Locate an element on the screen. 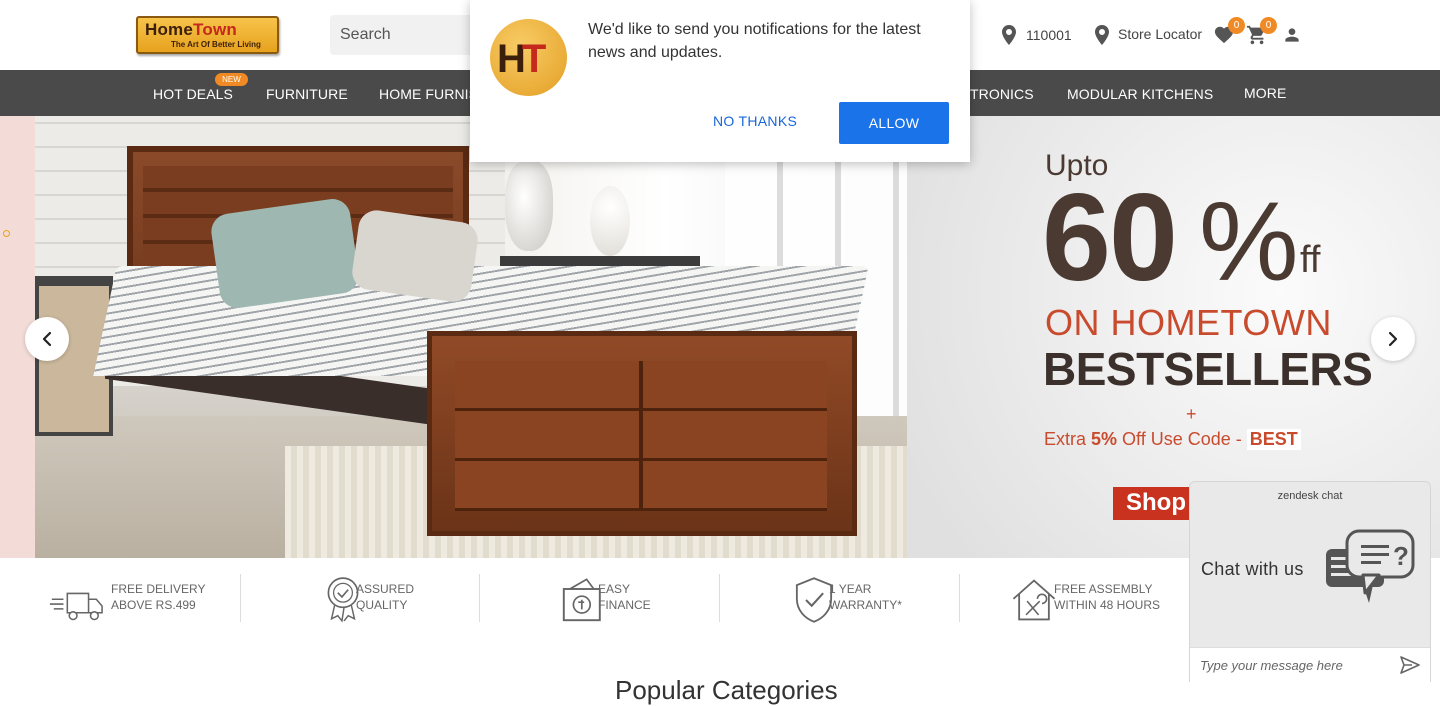 The image size is (1440, 706). nav-modular-kitchens: MODULAR KITCHENS is located at coordinates (1140, 94).